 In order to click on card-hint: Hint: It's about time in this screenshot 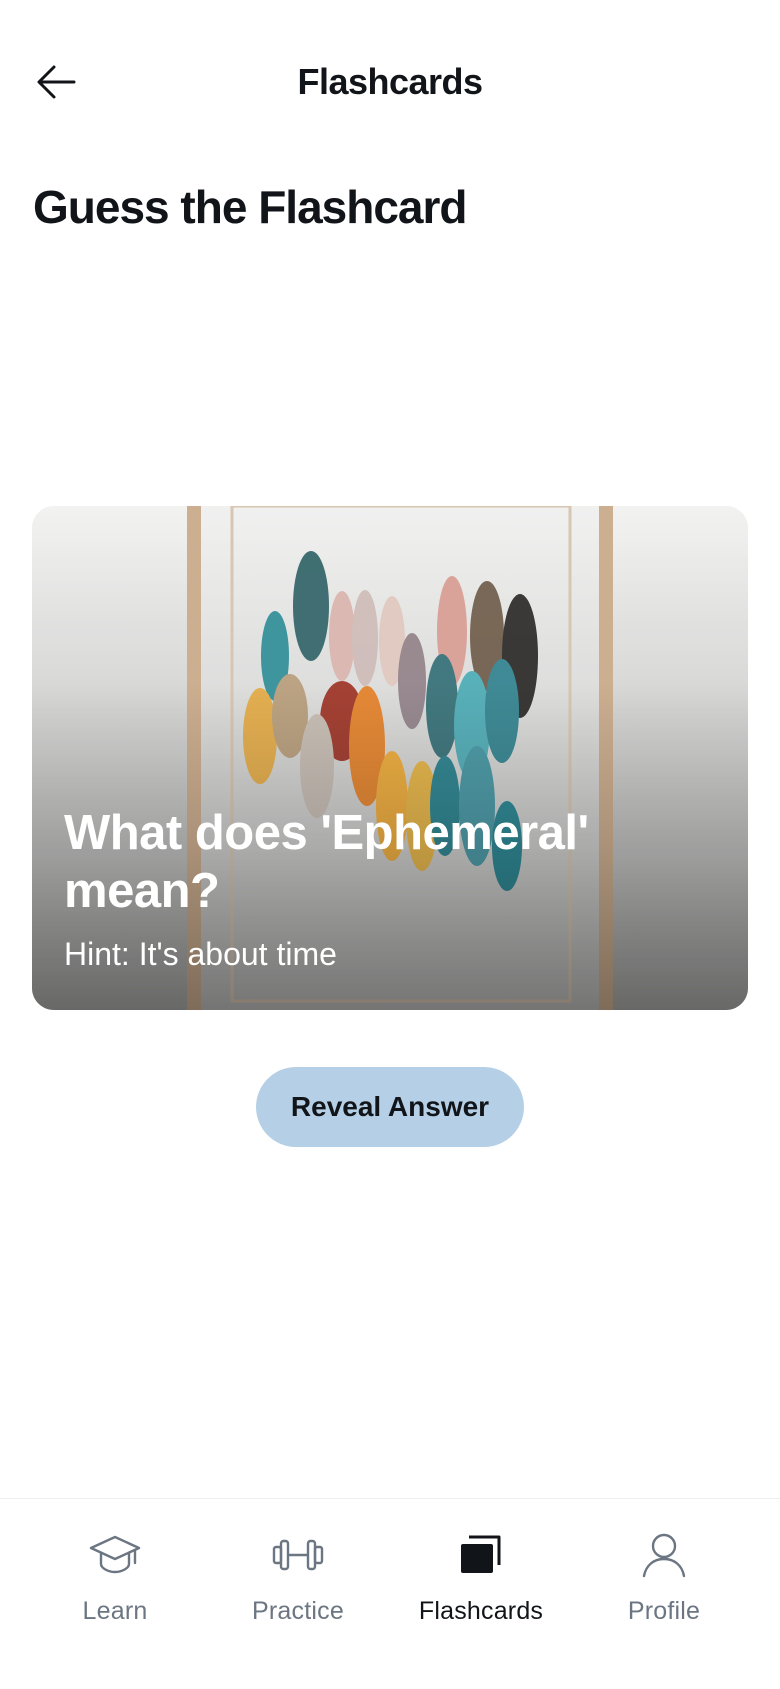, I will do `click(200, 954)`.